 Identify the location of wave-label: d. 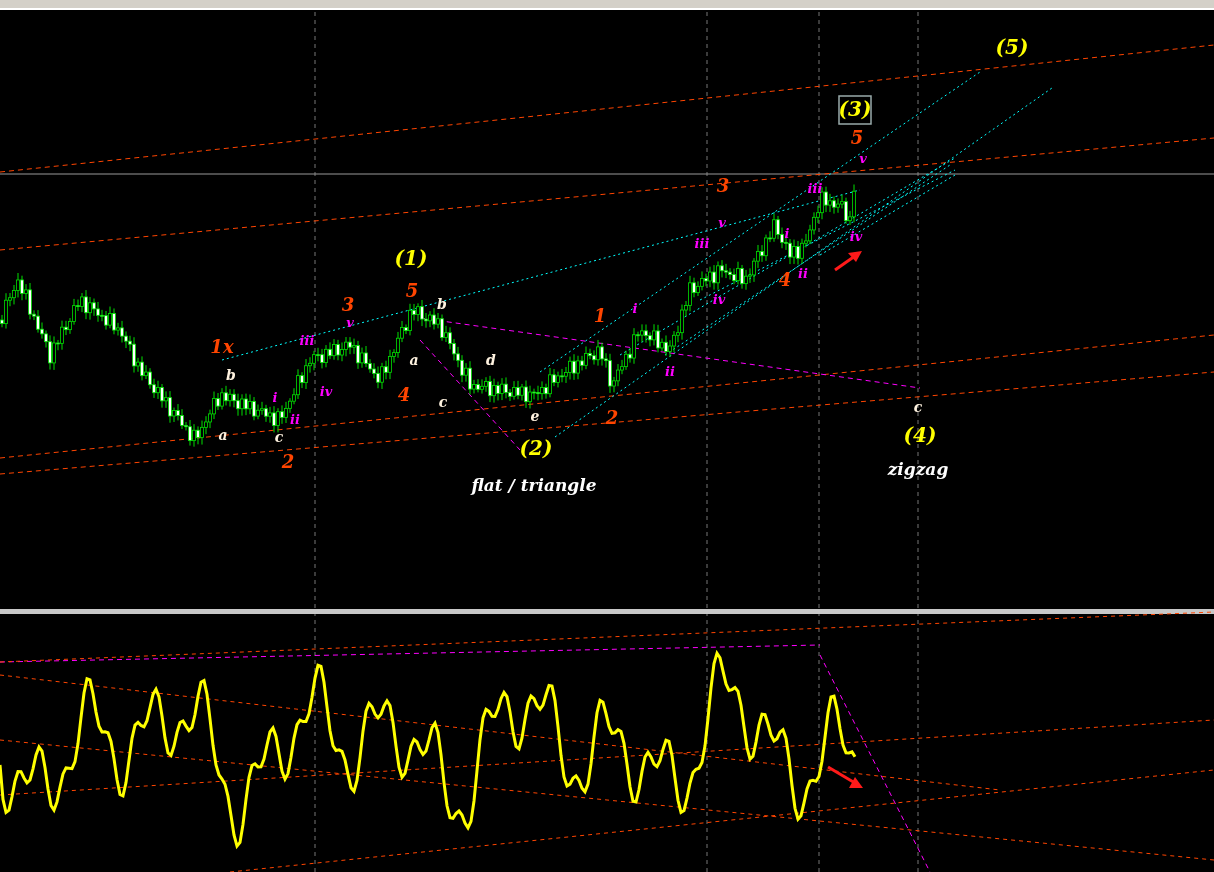
(491, 360).